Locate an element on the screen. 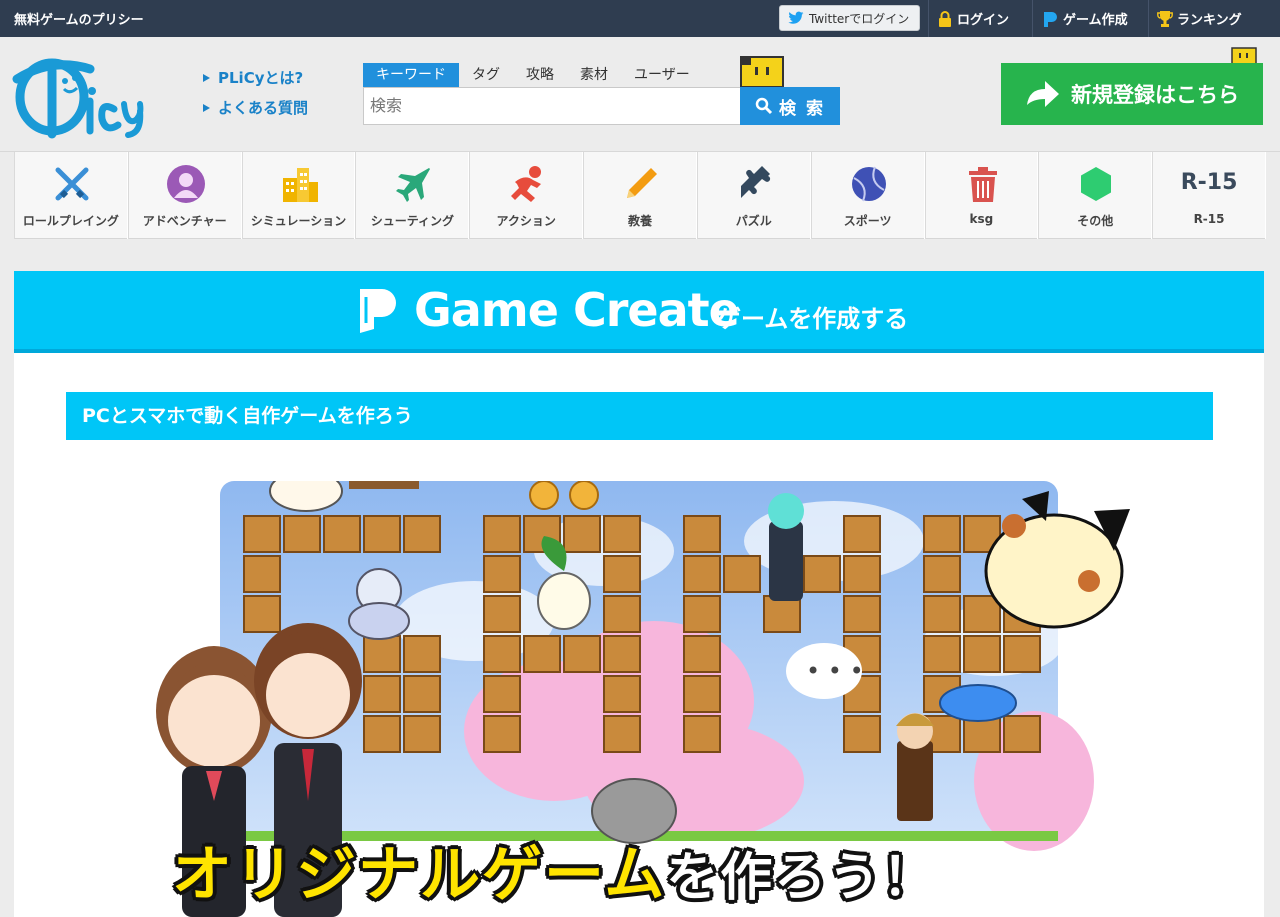 This screenshot has height=917, width=1280. register-label: 新規登録はこちら is located at coordinates (1155, 95).